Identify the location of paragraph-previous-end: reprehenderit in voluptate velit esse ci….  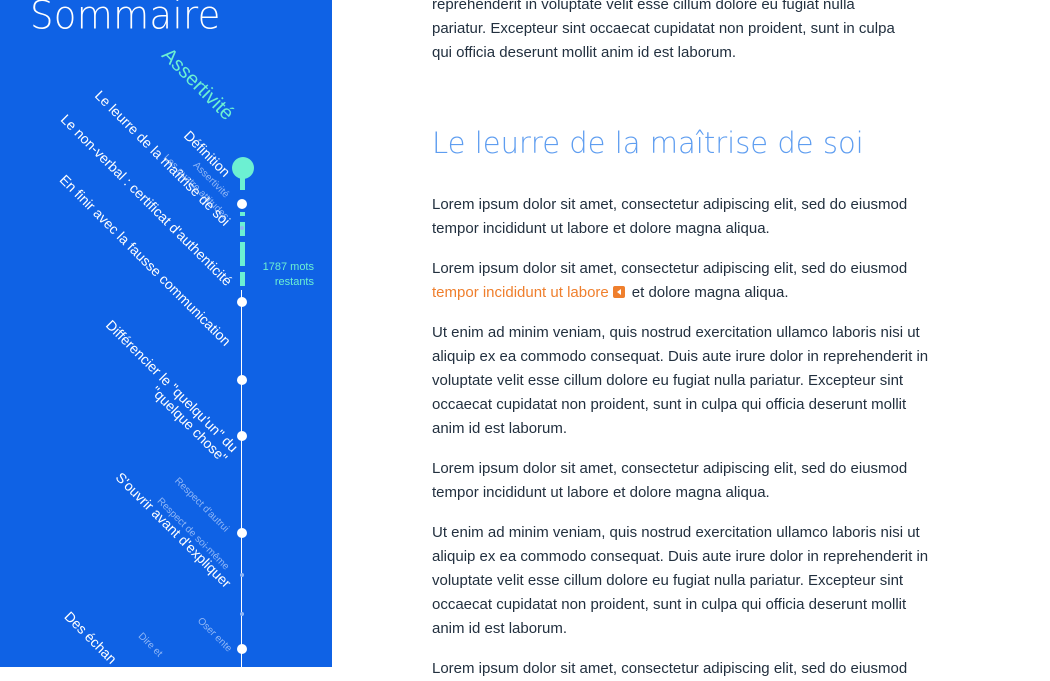
(682, 32).